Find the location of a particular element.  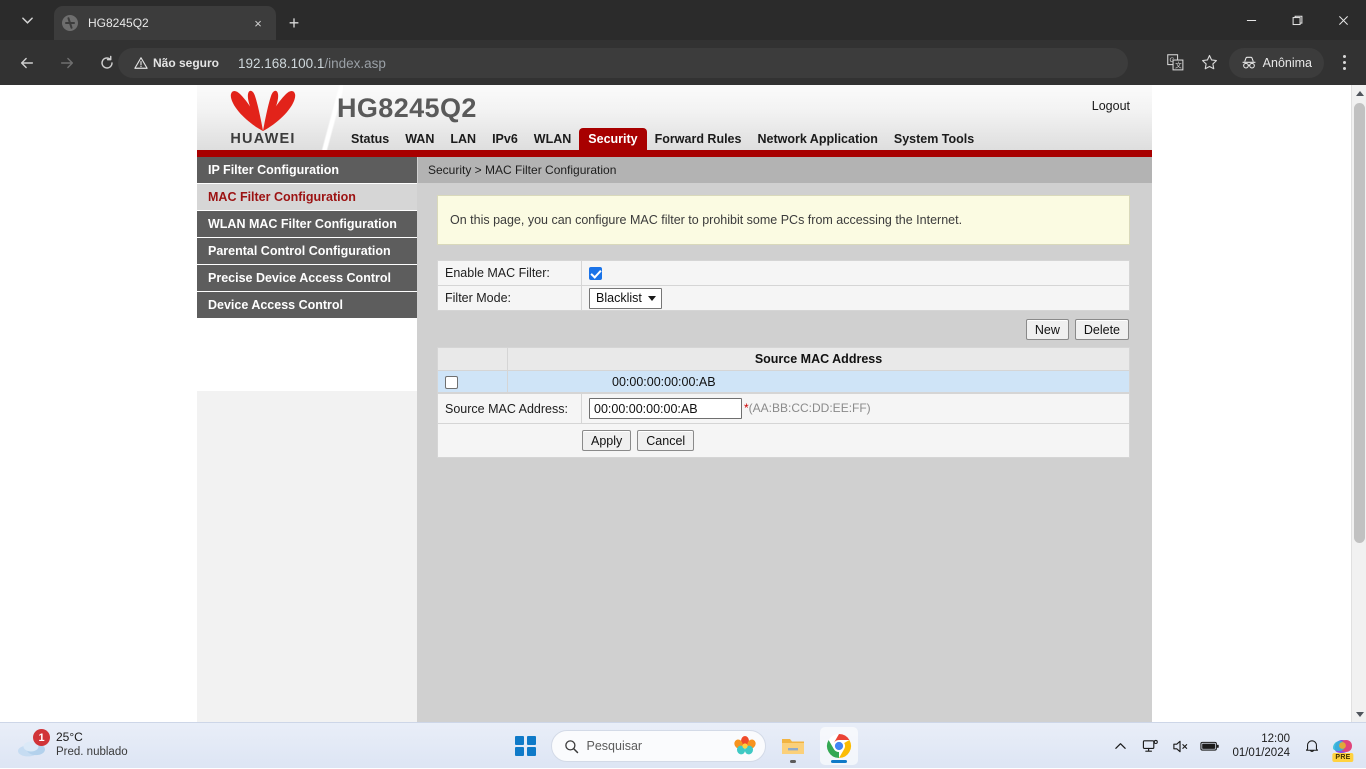

mac-format-hint: *(AA:BB:CC:DD:EE:FF) is located at coordinates (807, 408).